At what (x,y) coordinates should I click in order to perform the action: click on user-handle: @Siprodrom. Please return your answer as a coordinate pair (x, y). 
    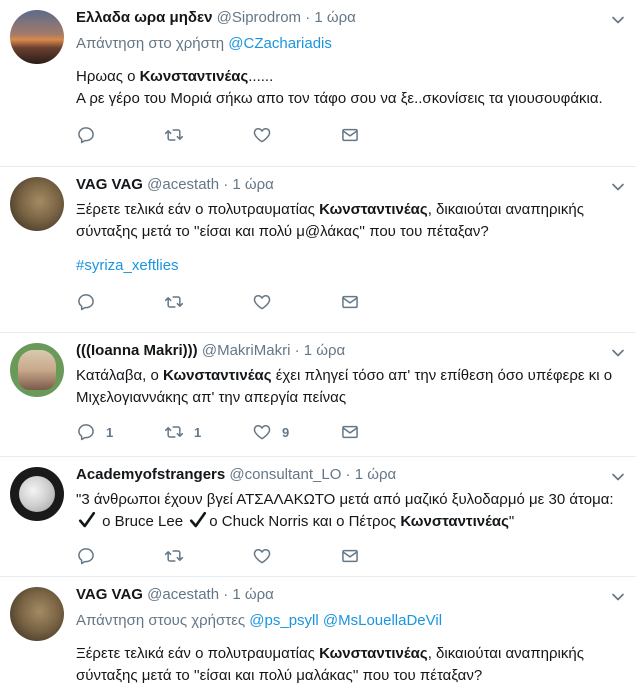
    Looking at the image, I should click on (259, 17).